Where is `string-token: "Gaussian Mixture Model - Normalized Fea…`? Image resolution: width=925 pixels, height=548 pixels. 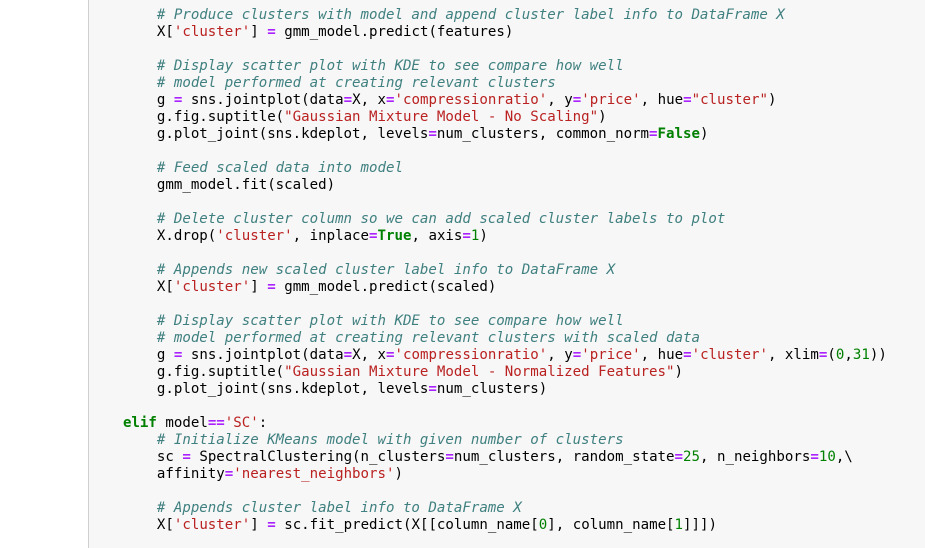
string-token: "Gaussian Mixture Model - Normalized Fea… is located at coordinates (479, 372).